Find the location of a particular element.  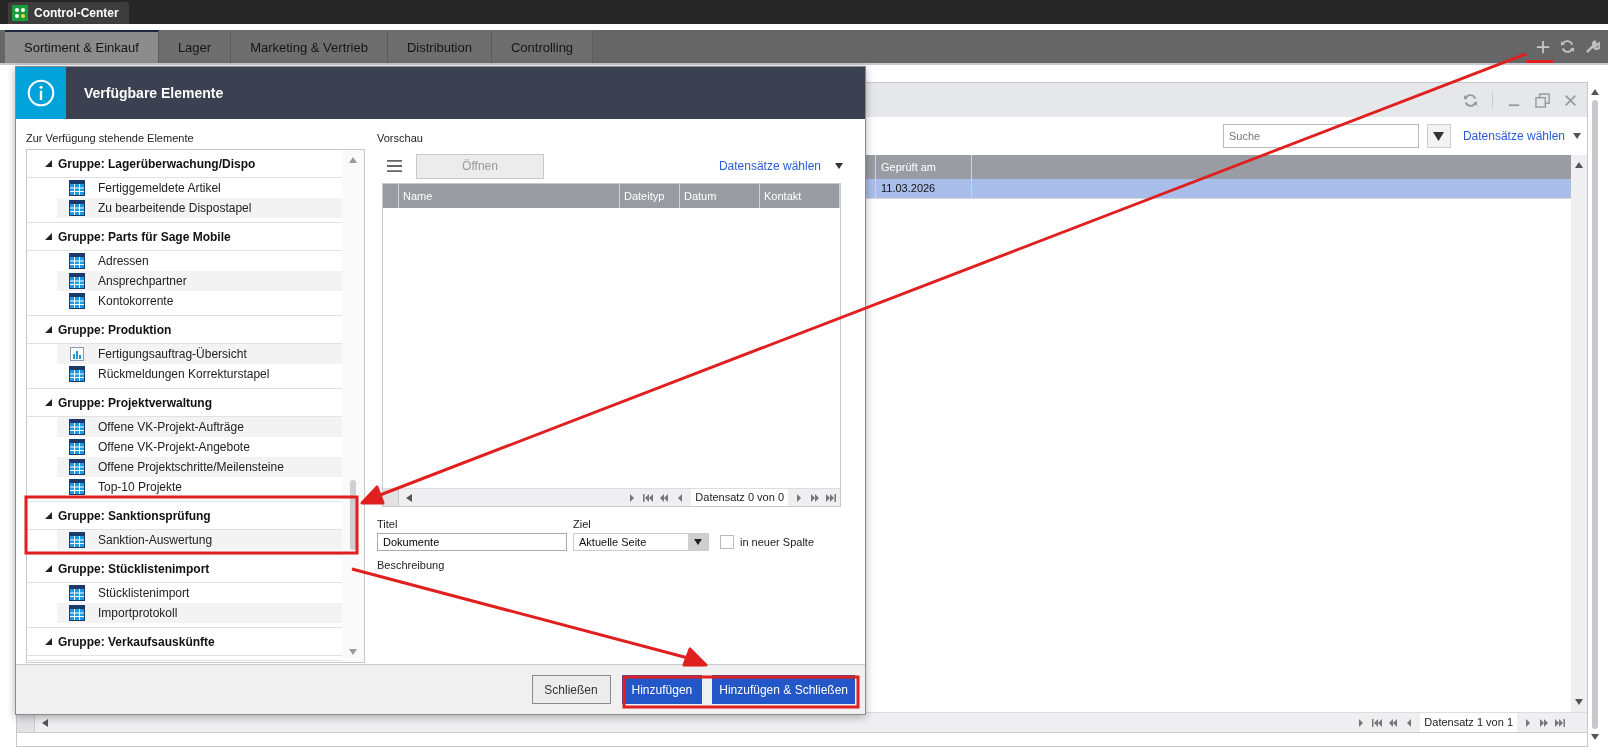

filter-button is located at coordinates (1438, 136).